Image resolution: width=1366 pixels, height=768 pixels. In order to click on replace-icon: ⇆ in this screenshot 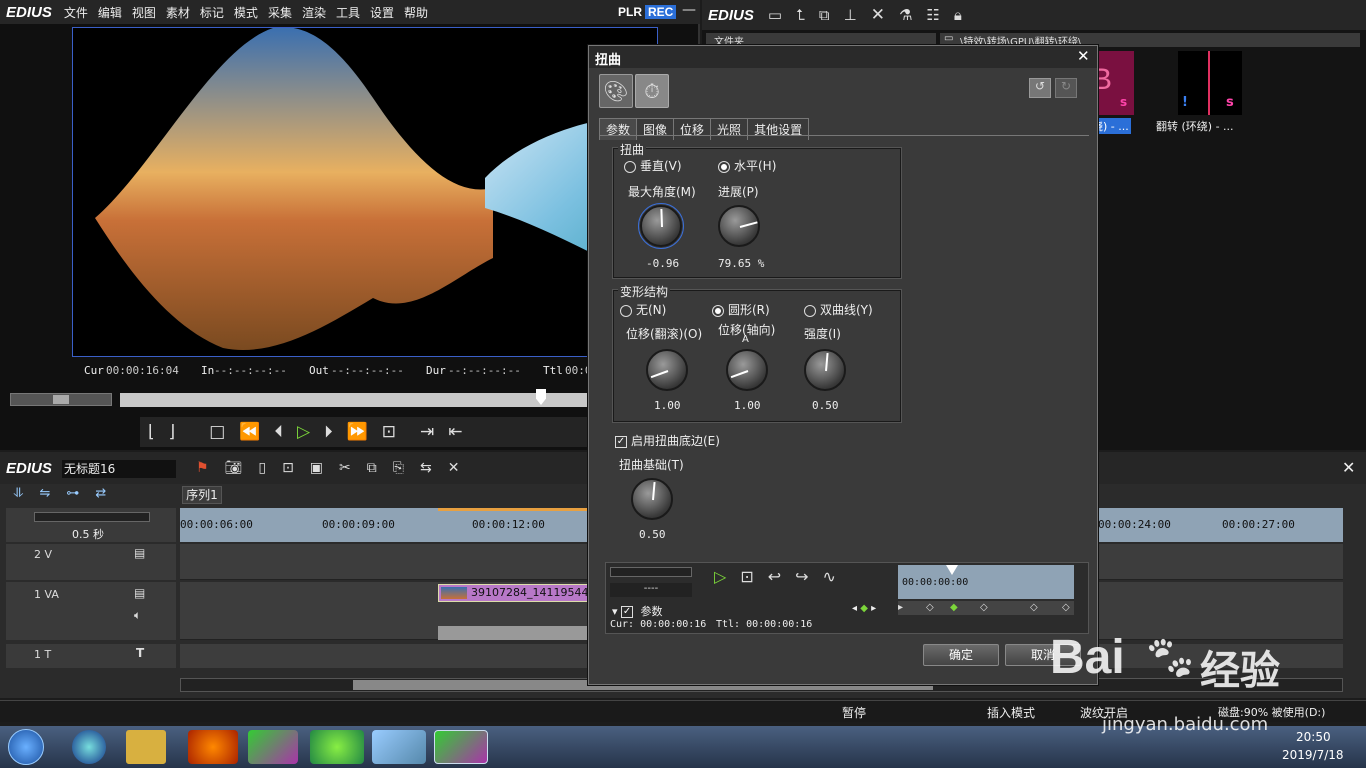, I will do `click(426, 468)`.